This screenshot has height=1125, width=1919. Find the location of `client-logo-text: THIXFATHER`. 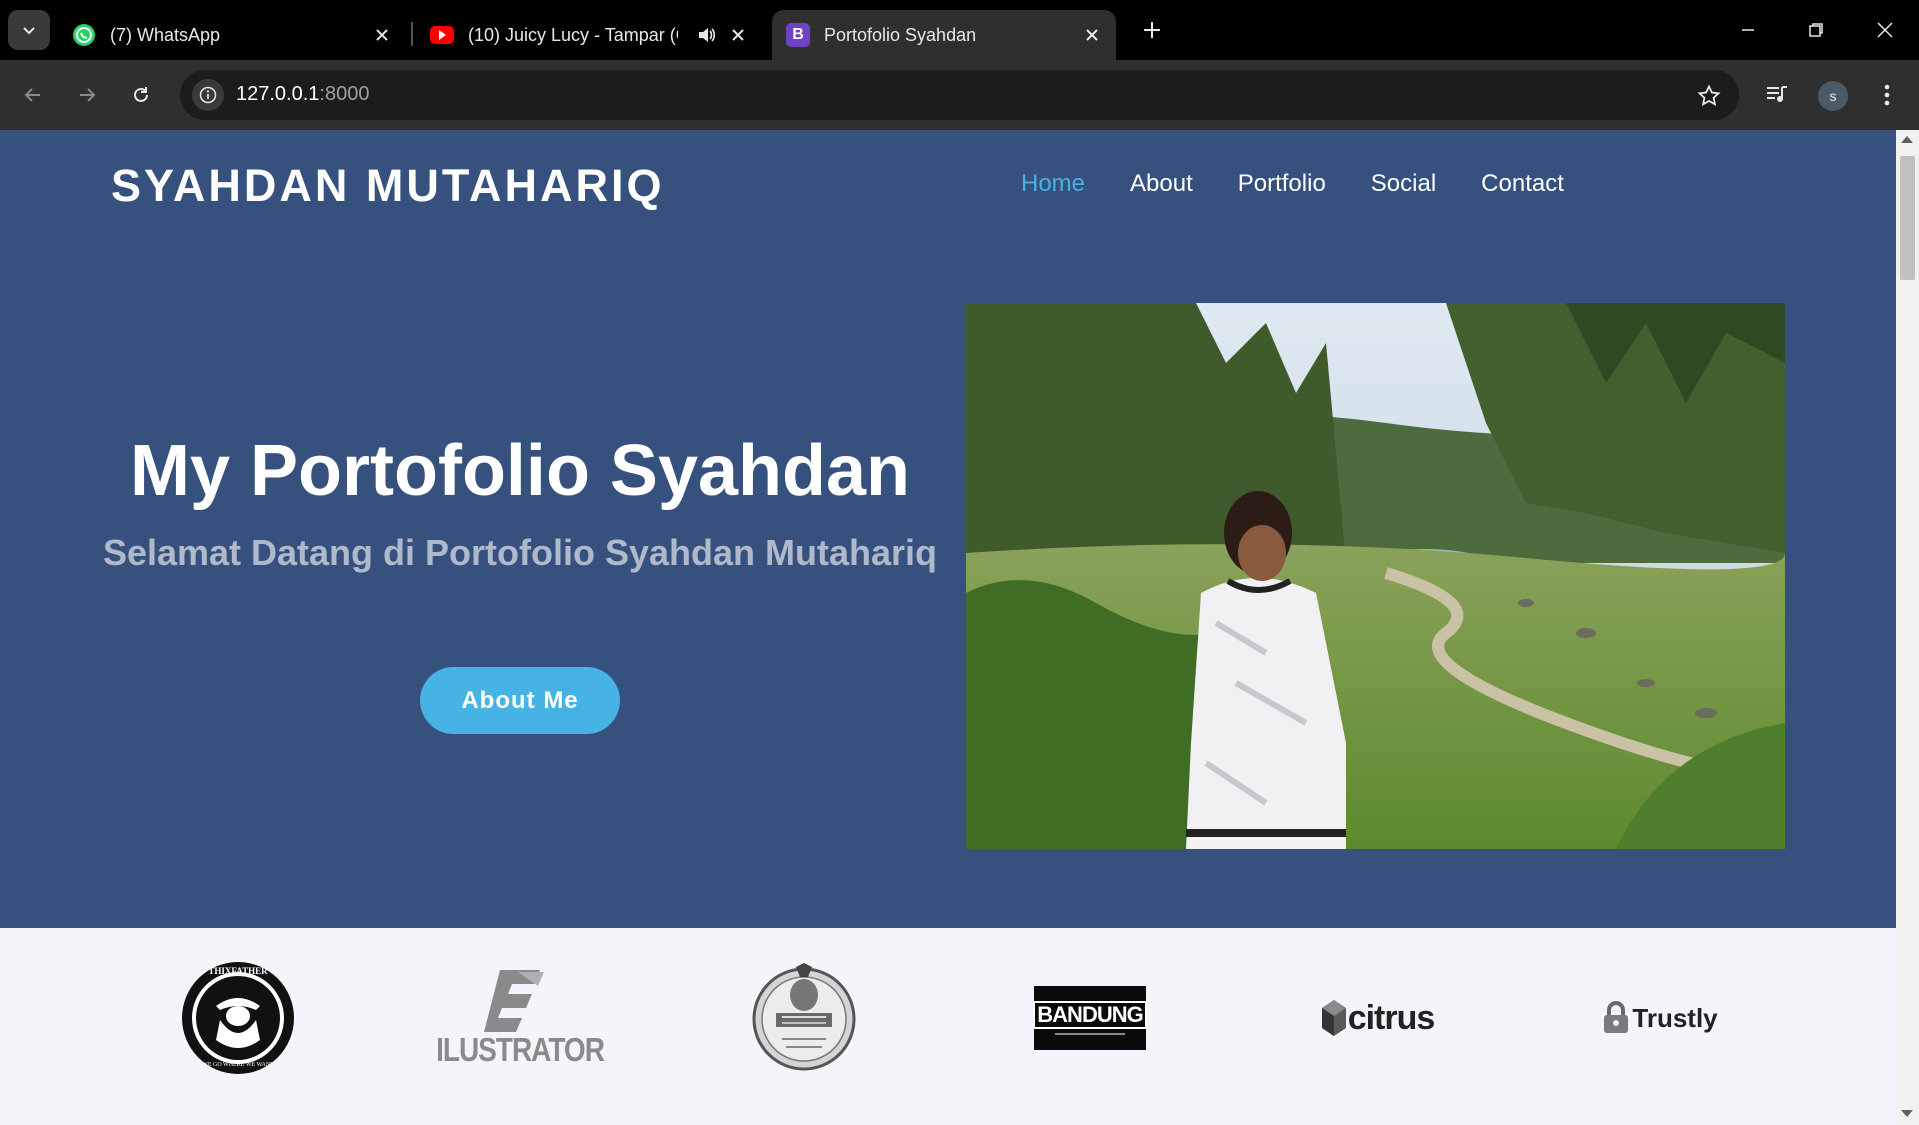

client-logo-text: THIXFATHER is located at coordinates (238, 971).